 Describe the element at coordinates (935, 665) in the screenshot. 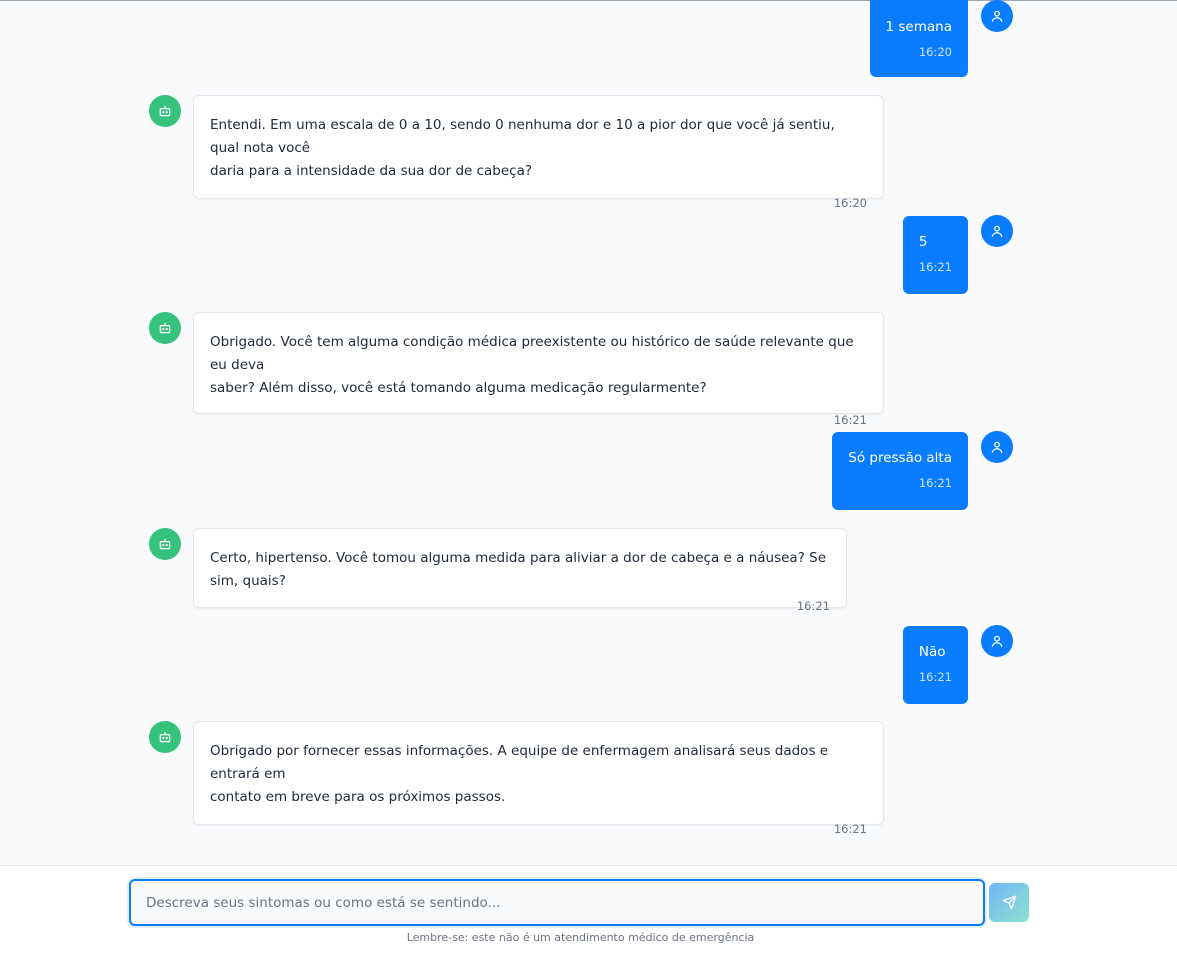

I see `user-bubble: Não 16:21` at that location.